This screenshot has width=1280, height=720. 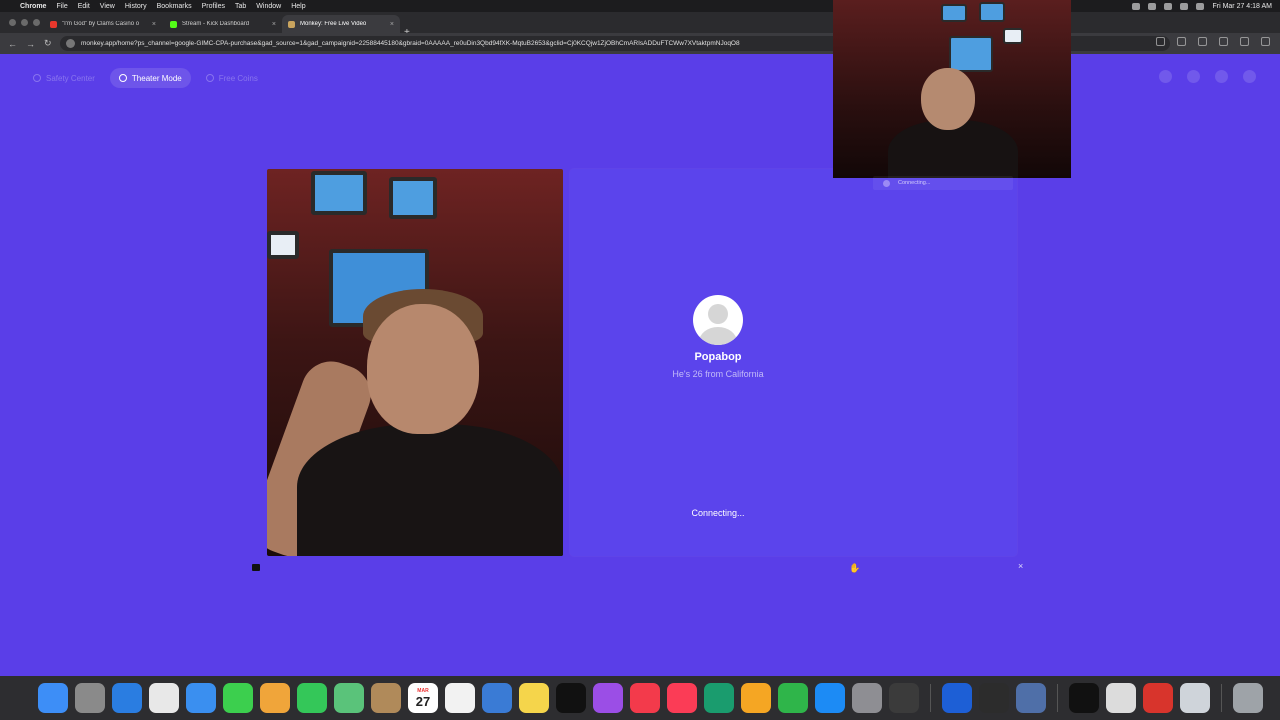 I want to click on dock-podcasts-icon, so click(x=608, y=698).